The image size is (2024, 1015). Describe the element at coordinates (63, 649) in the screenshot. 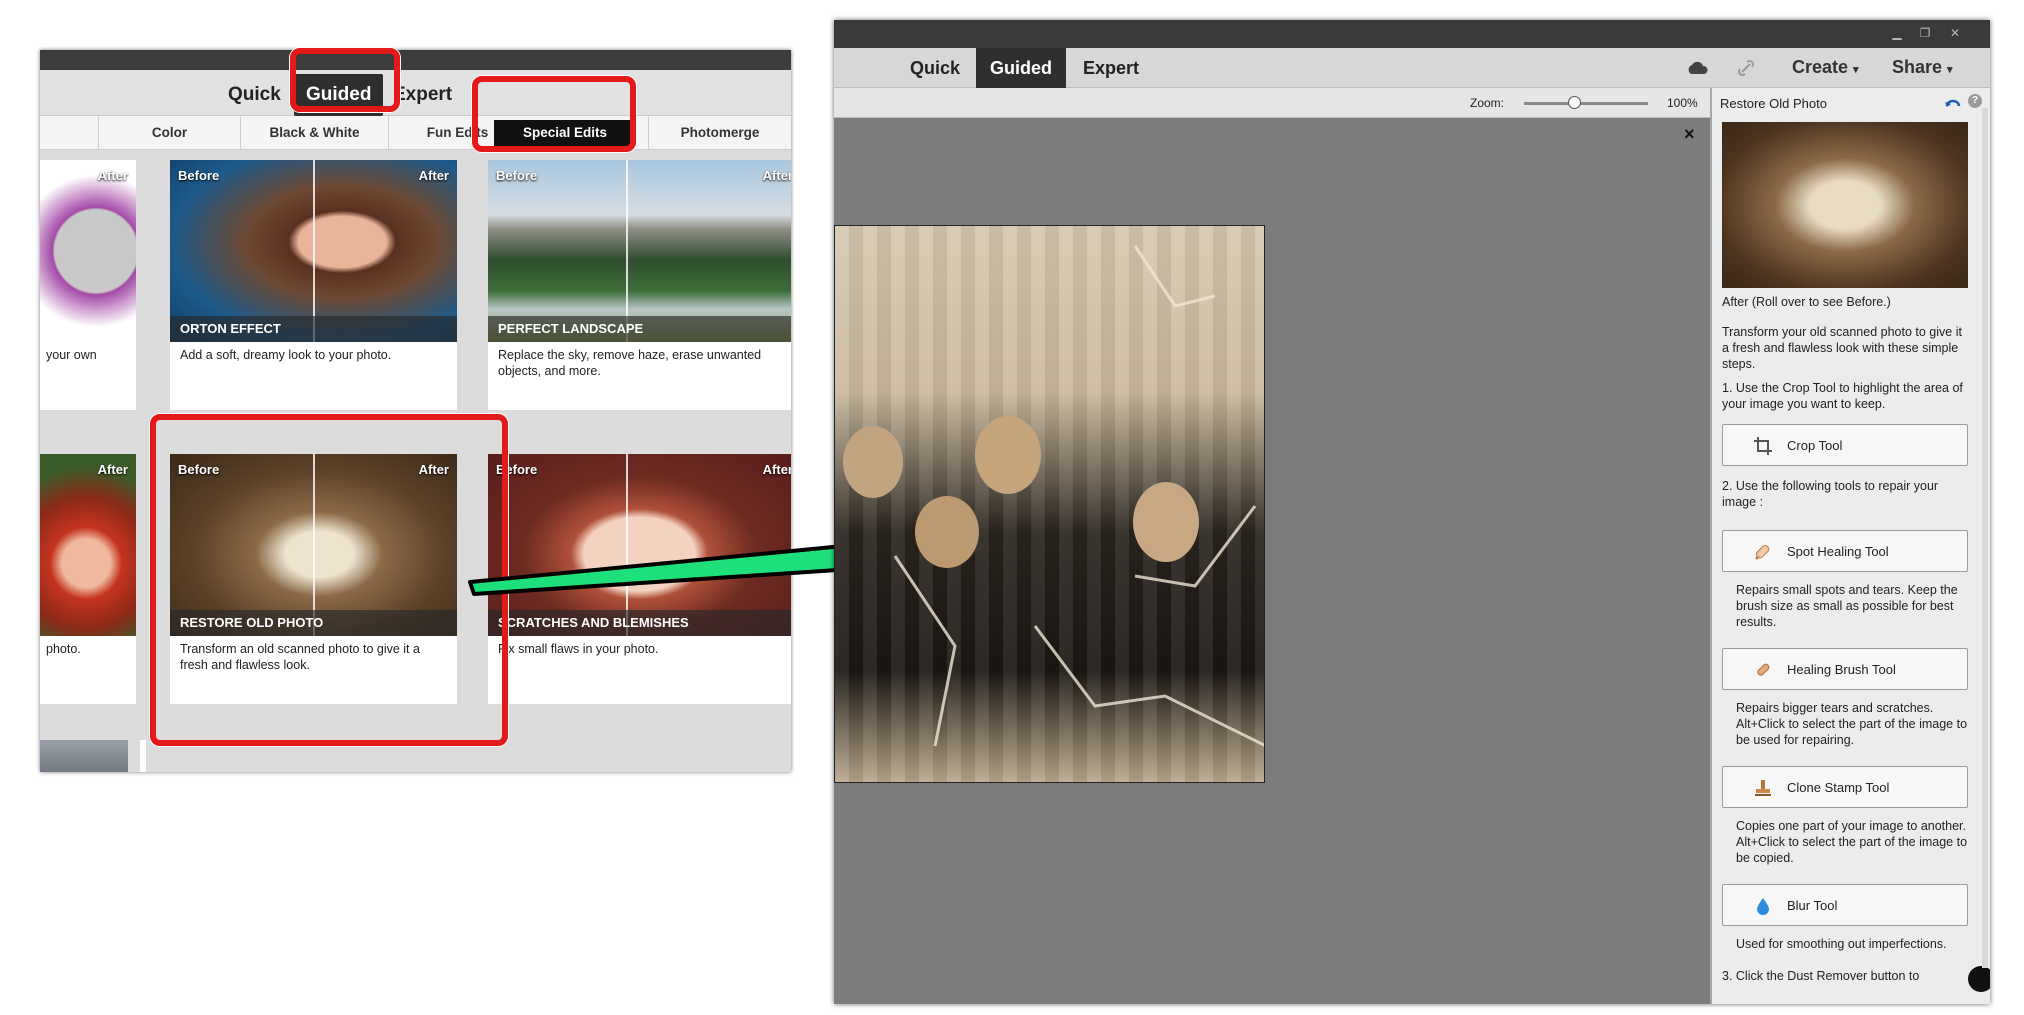

I see `card-description: photo.` at that location.